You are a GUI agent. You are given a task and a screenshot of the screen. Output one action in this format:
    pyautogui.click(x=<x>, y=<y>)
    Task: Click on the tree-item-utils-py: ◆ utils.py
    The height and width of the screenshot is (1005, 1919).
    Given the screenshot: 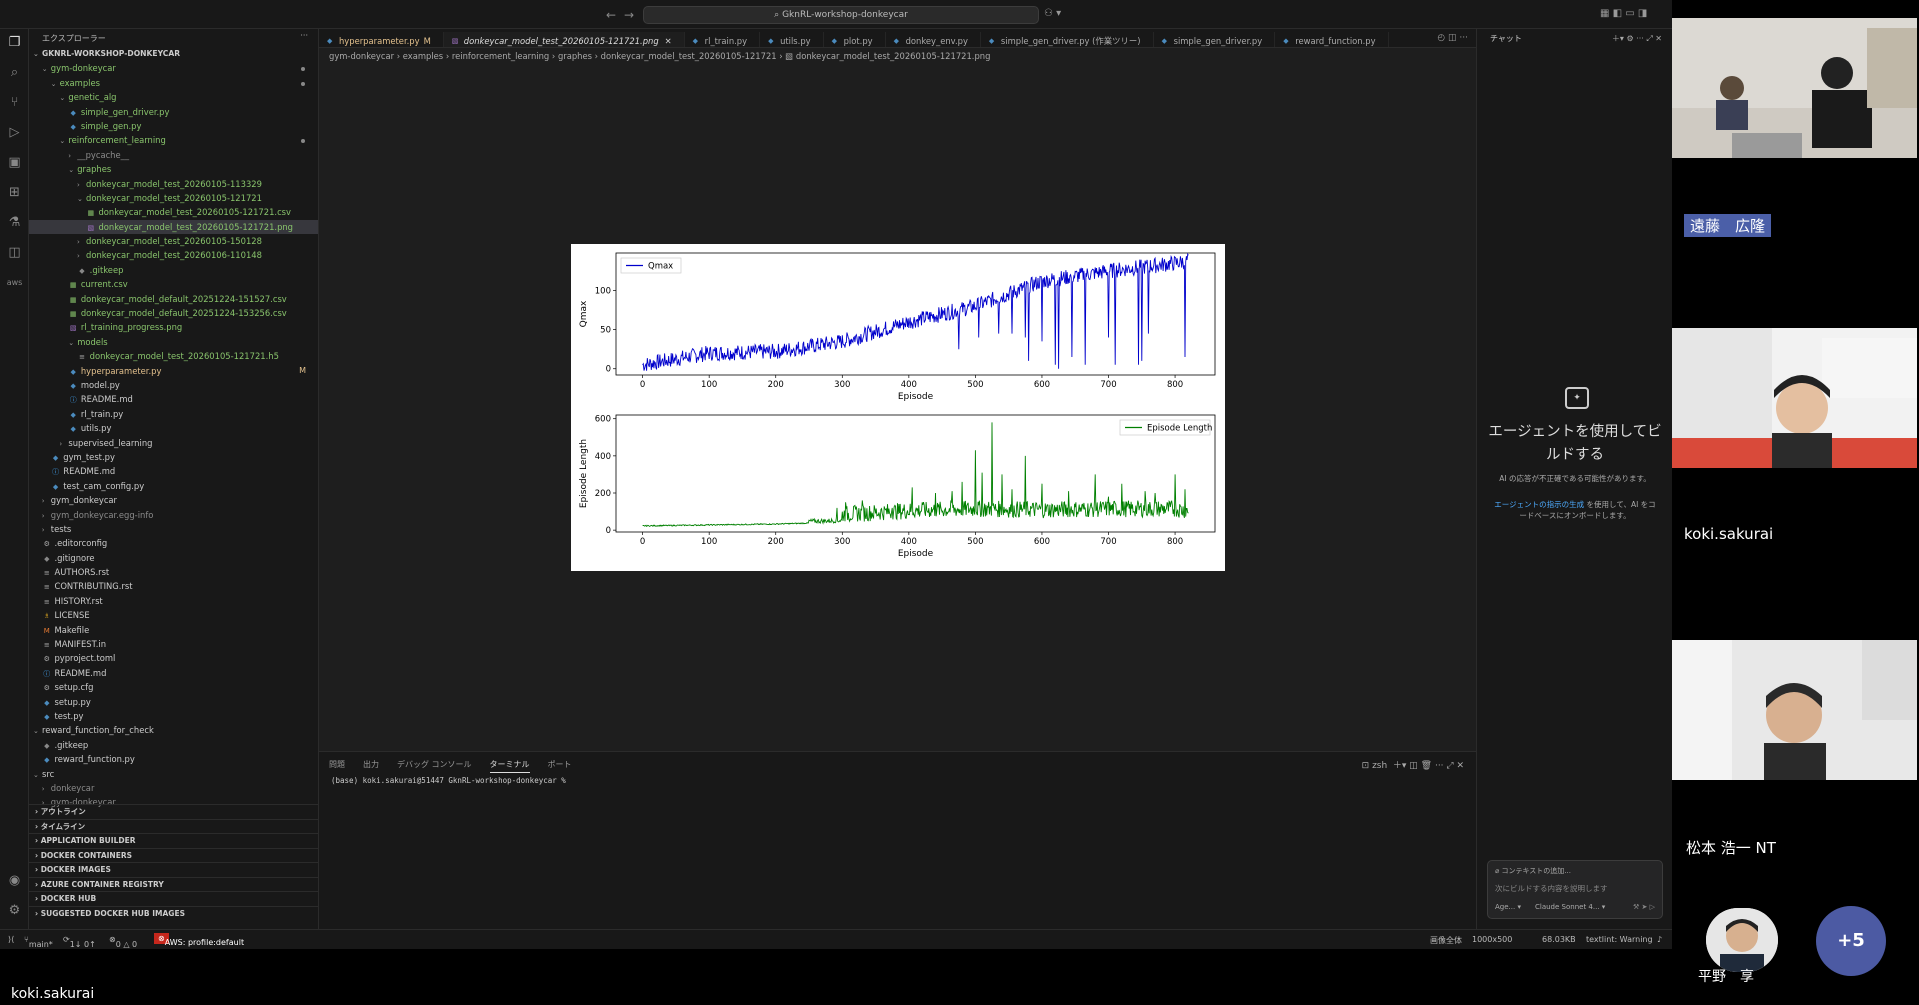 What is the action you would take?
    pyautogui.click(x=173, y=428)
    